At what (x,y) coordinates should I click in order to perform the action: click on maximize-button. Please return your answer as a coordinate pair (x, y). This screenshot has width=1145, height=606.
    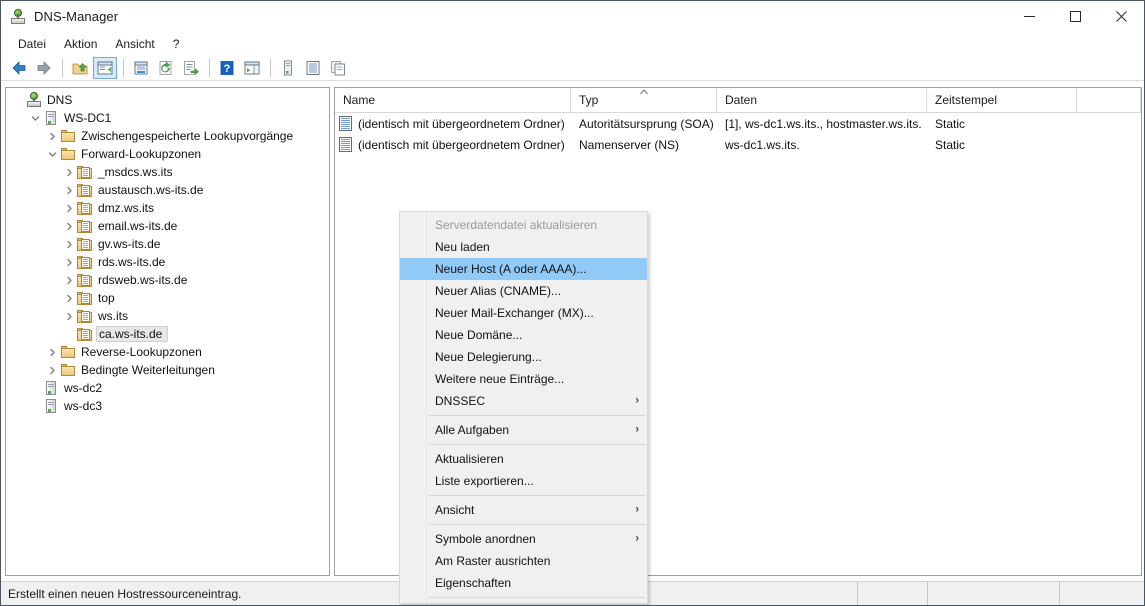
    Looking at the image, I should click on (1075, 16).